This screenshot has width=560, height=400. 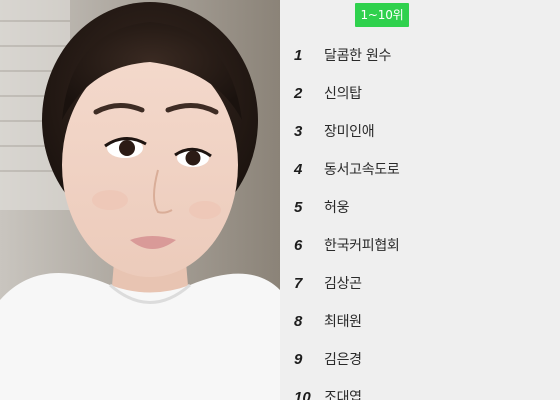 What do you see at coordinates (298, 359) in the screenshot?
I see `rank-number: 9` at bounding box center [298, 359].